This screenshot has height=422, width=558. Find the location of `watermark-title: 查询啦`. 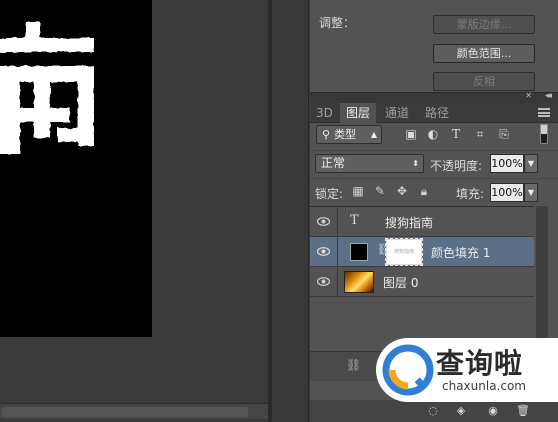

watermark-title: 查询啦 is located at coordinates (480, 363).